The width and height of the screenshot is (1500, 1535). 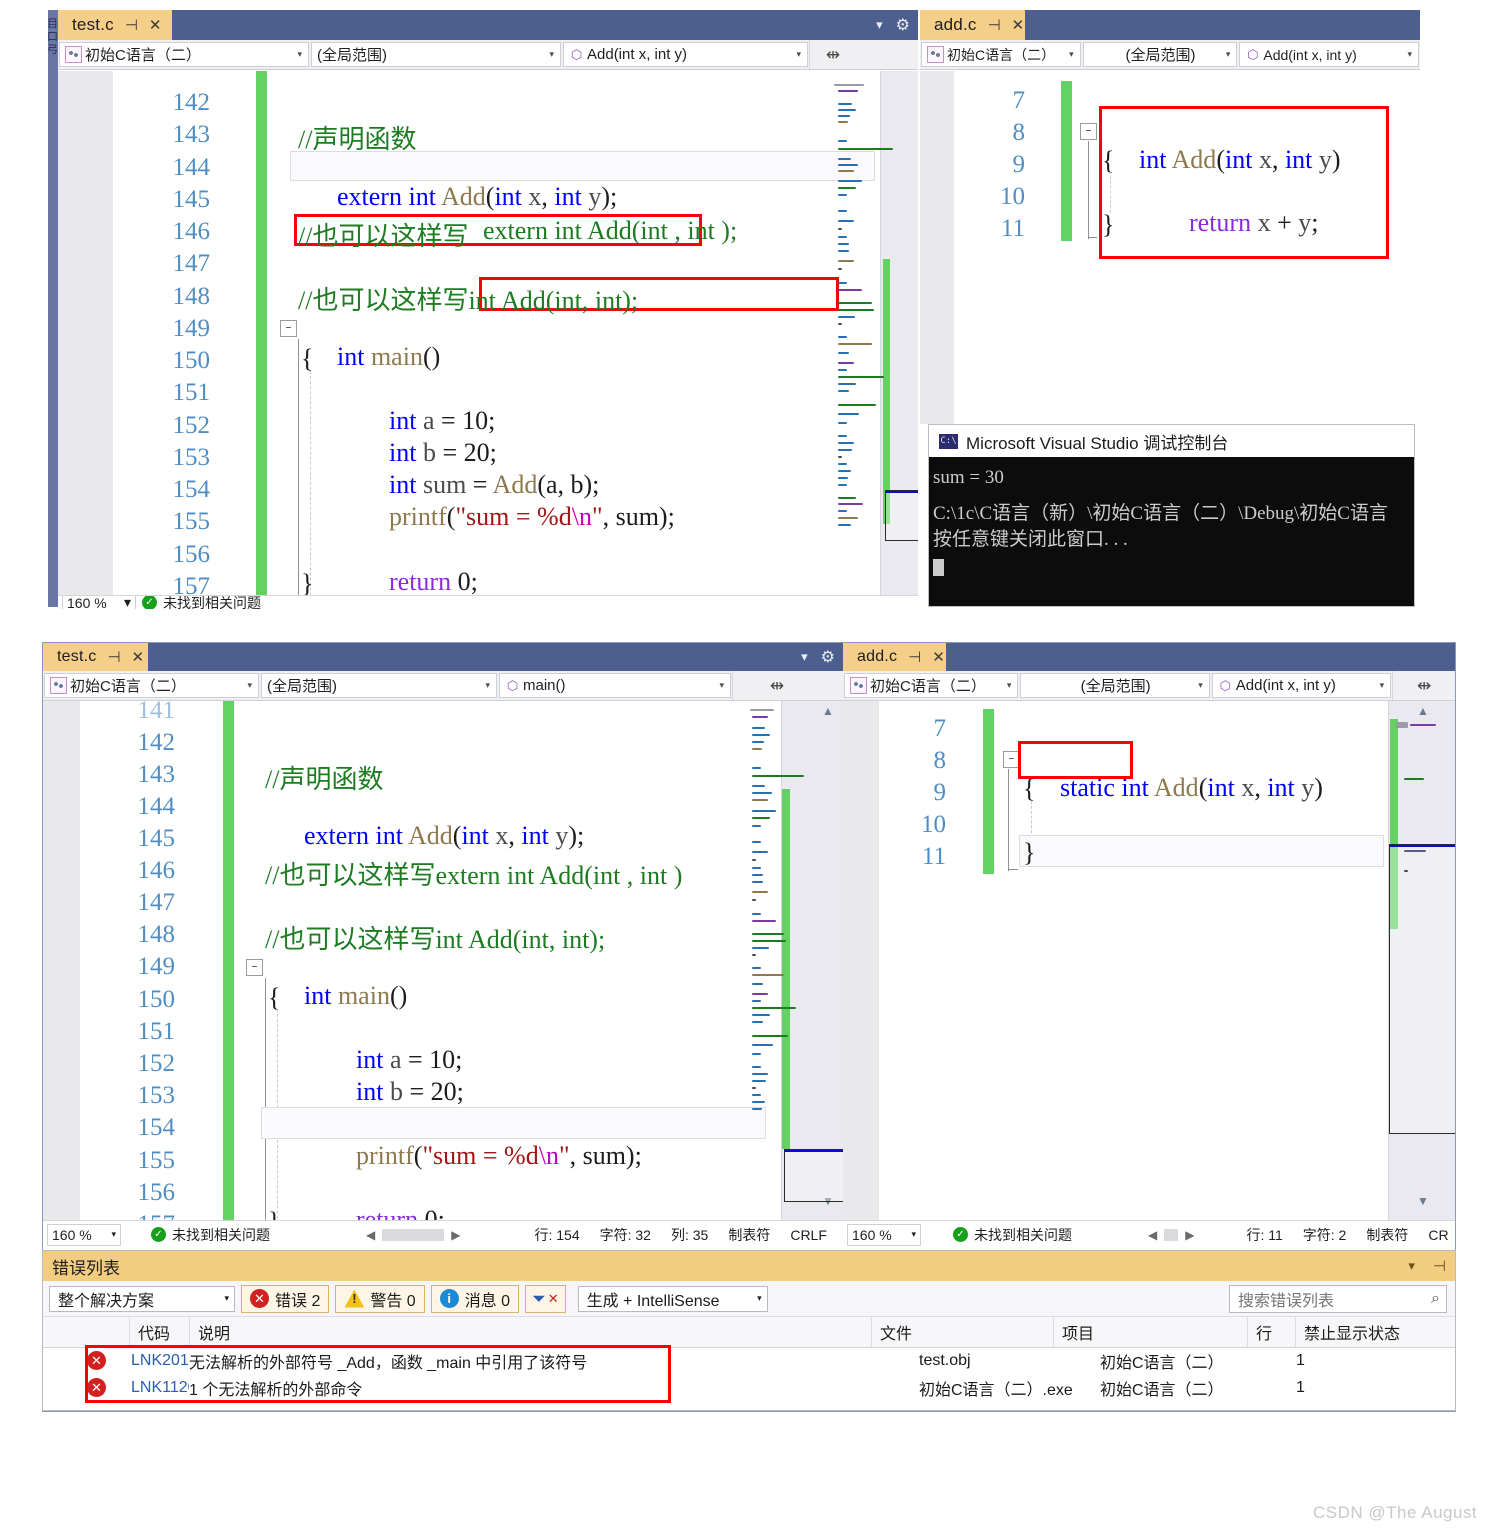 I want to click on line-number: 143, so click(x=191, y=134).